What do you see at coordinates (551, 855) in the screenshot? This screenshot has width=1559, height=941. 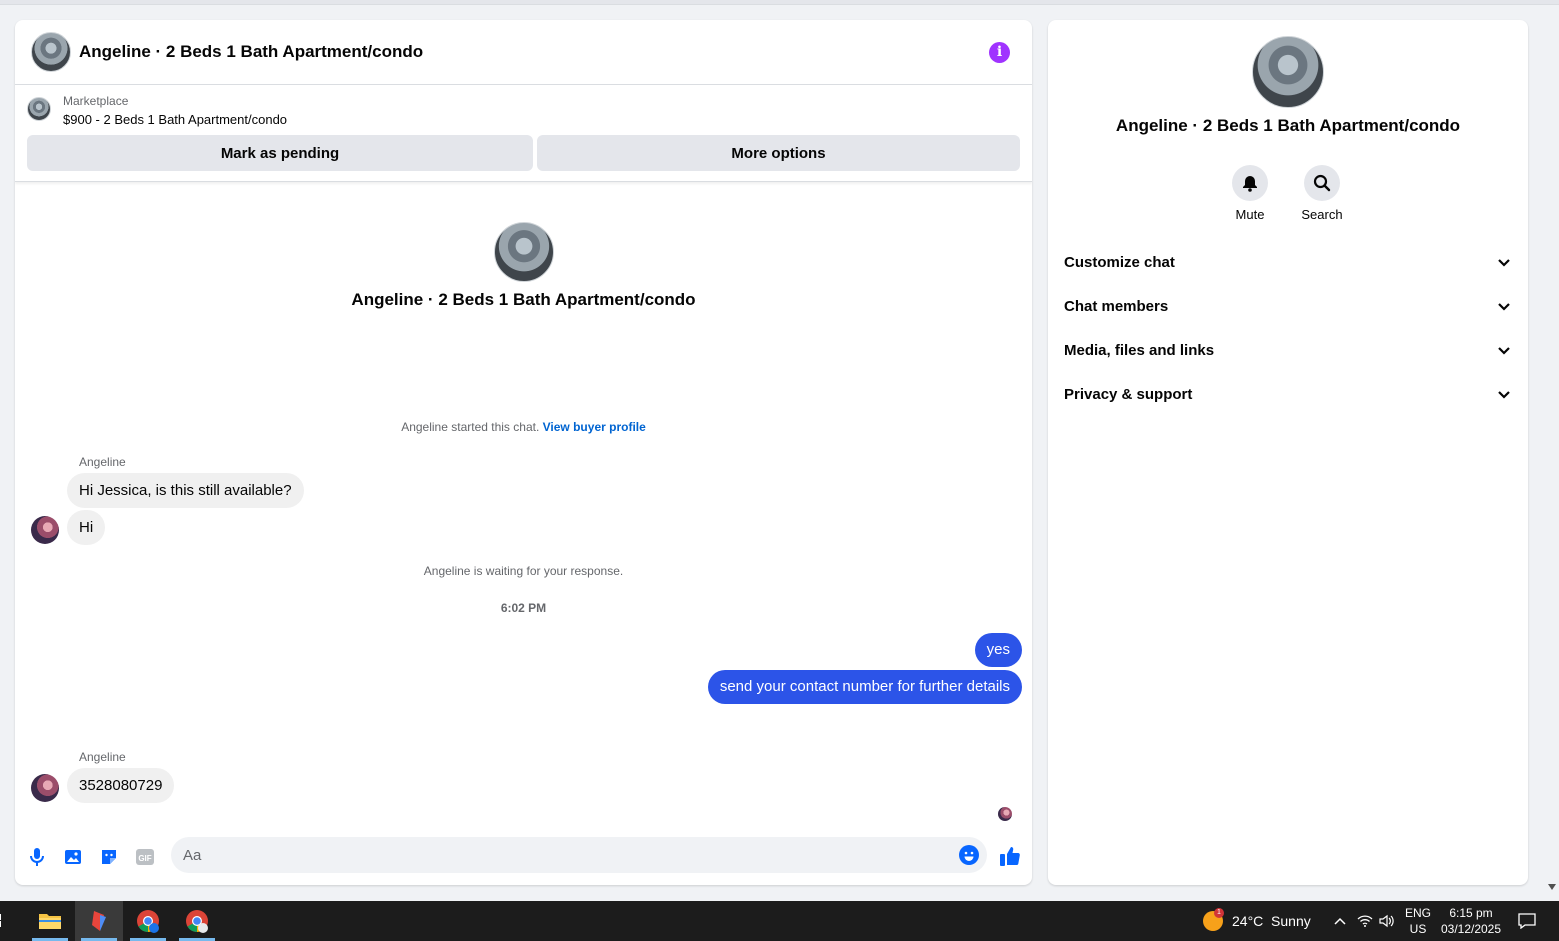 I see `message-input` at bounding box center [551, 855].